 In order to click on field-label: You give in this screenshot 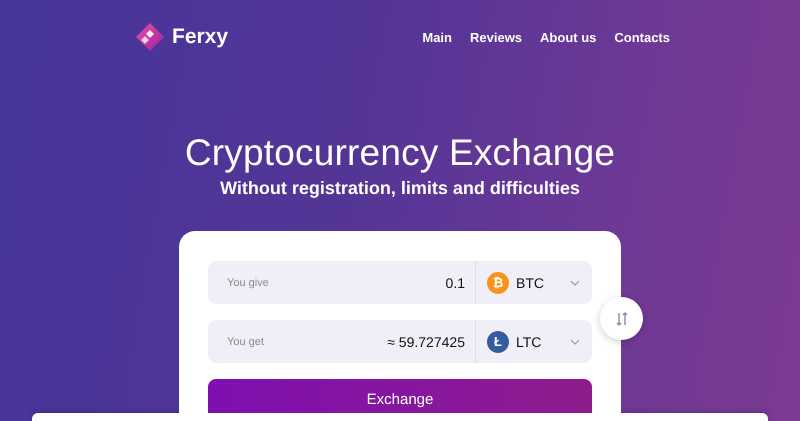, I will do `click(248, 282)`.